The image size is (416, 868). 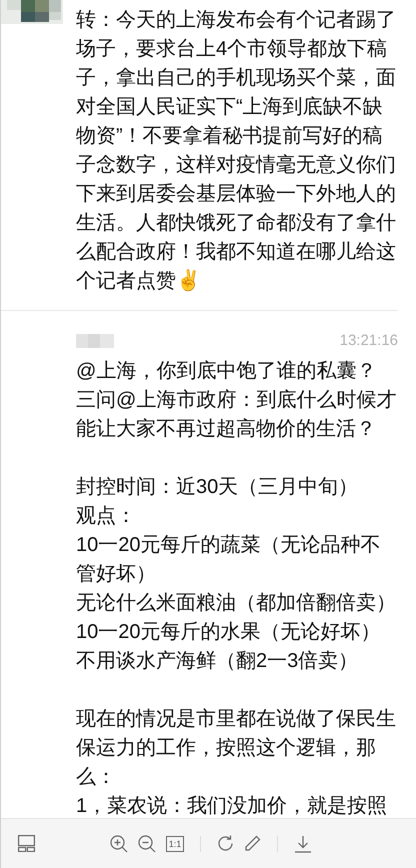 What do you see at coordinates (218, 487) in the screenshot?
I see `message-text: 封控时间：近30天（三月中旬）` at bounding box center [218, 487].